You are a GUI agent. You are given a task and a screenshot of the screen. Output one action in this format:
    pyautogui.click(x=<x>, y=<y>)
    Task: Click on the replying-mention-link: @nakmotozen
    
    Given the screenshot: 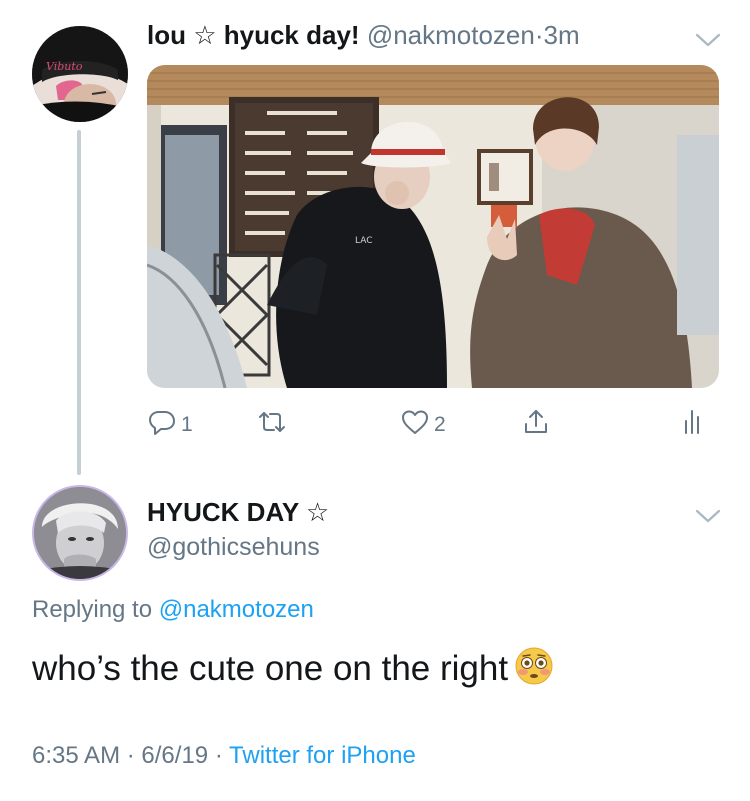 What is the action you would take?
    pyautogui.click(x=236, y=609)
    